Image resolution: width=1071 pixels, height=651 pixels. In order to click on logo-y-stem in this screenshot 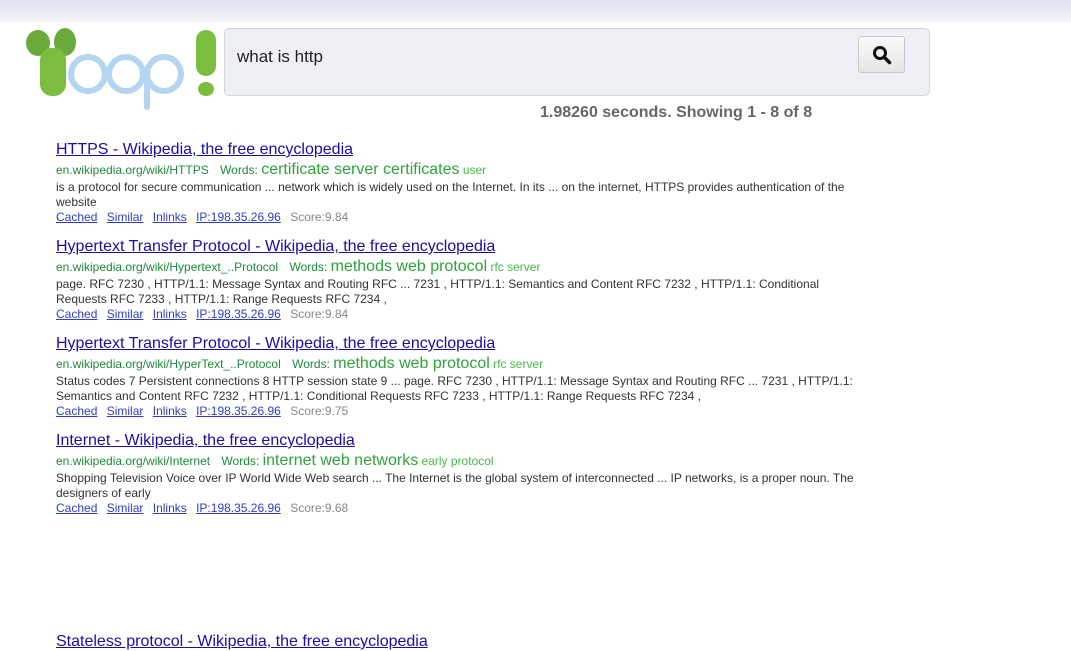, I will do `click(53, 72)`.